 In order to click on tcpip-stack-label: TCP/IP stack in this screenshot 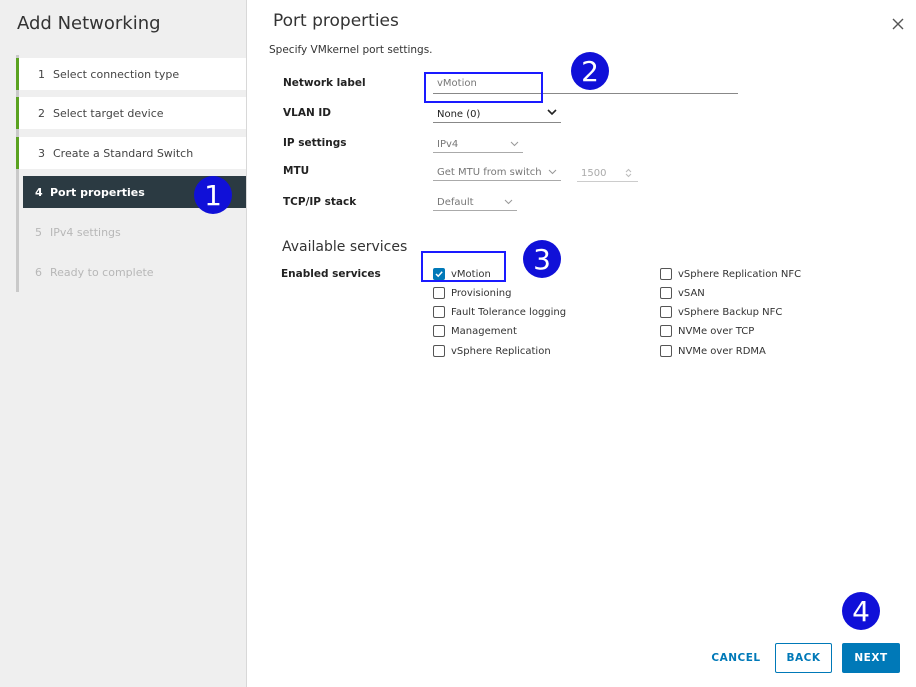, I will do `click(320, 202)`.